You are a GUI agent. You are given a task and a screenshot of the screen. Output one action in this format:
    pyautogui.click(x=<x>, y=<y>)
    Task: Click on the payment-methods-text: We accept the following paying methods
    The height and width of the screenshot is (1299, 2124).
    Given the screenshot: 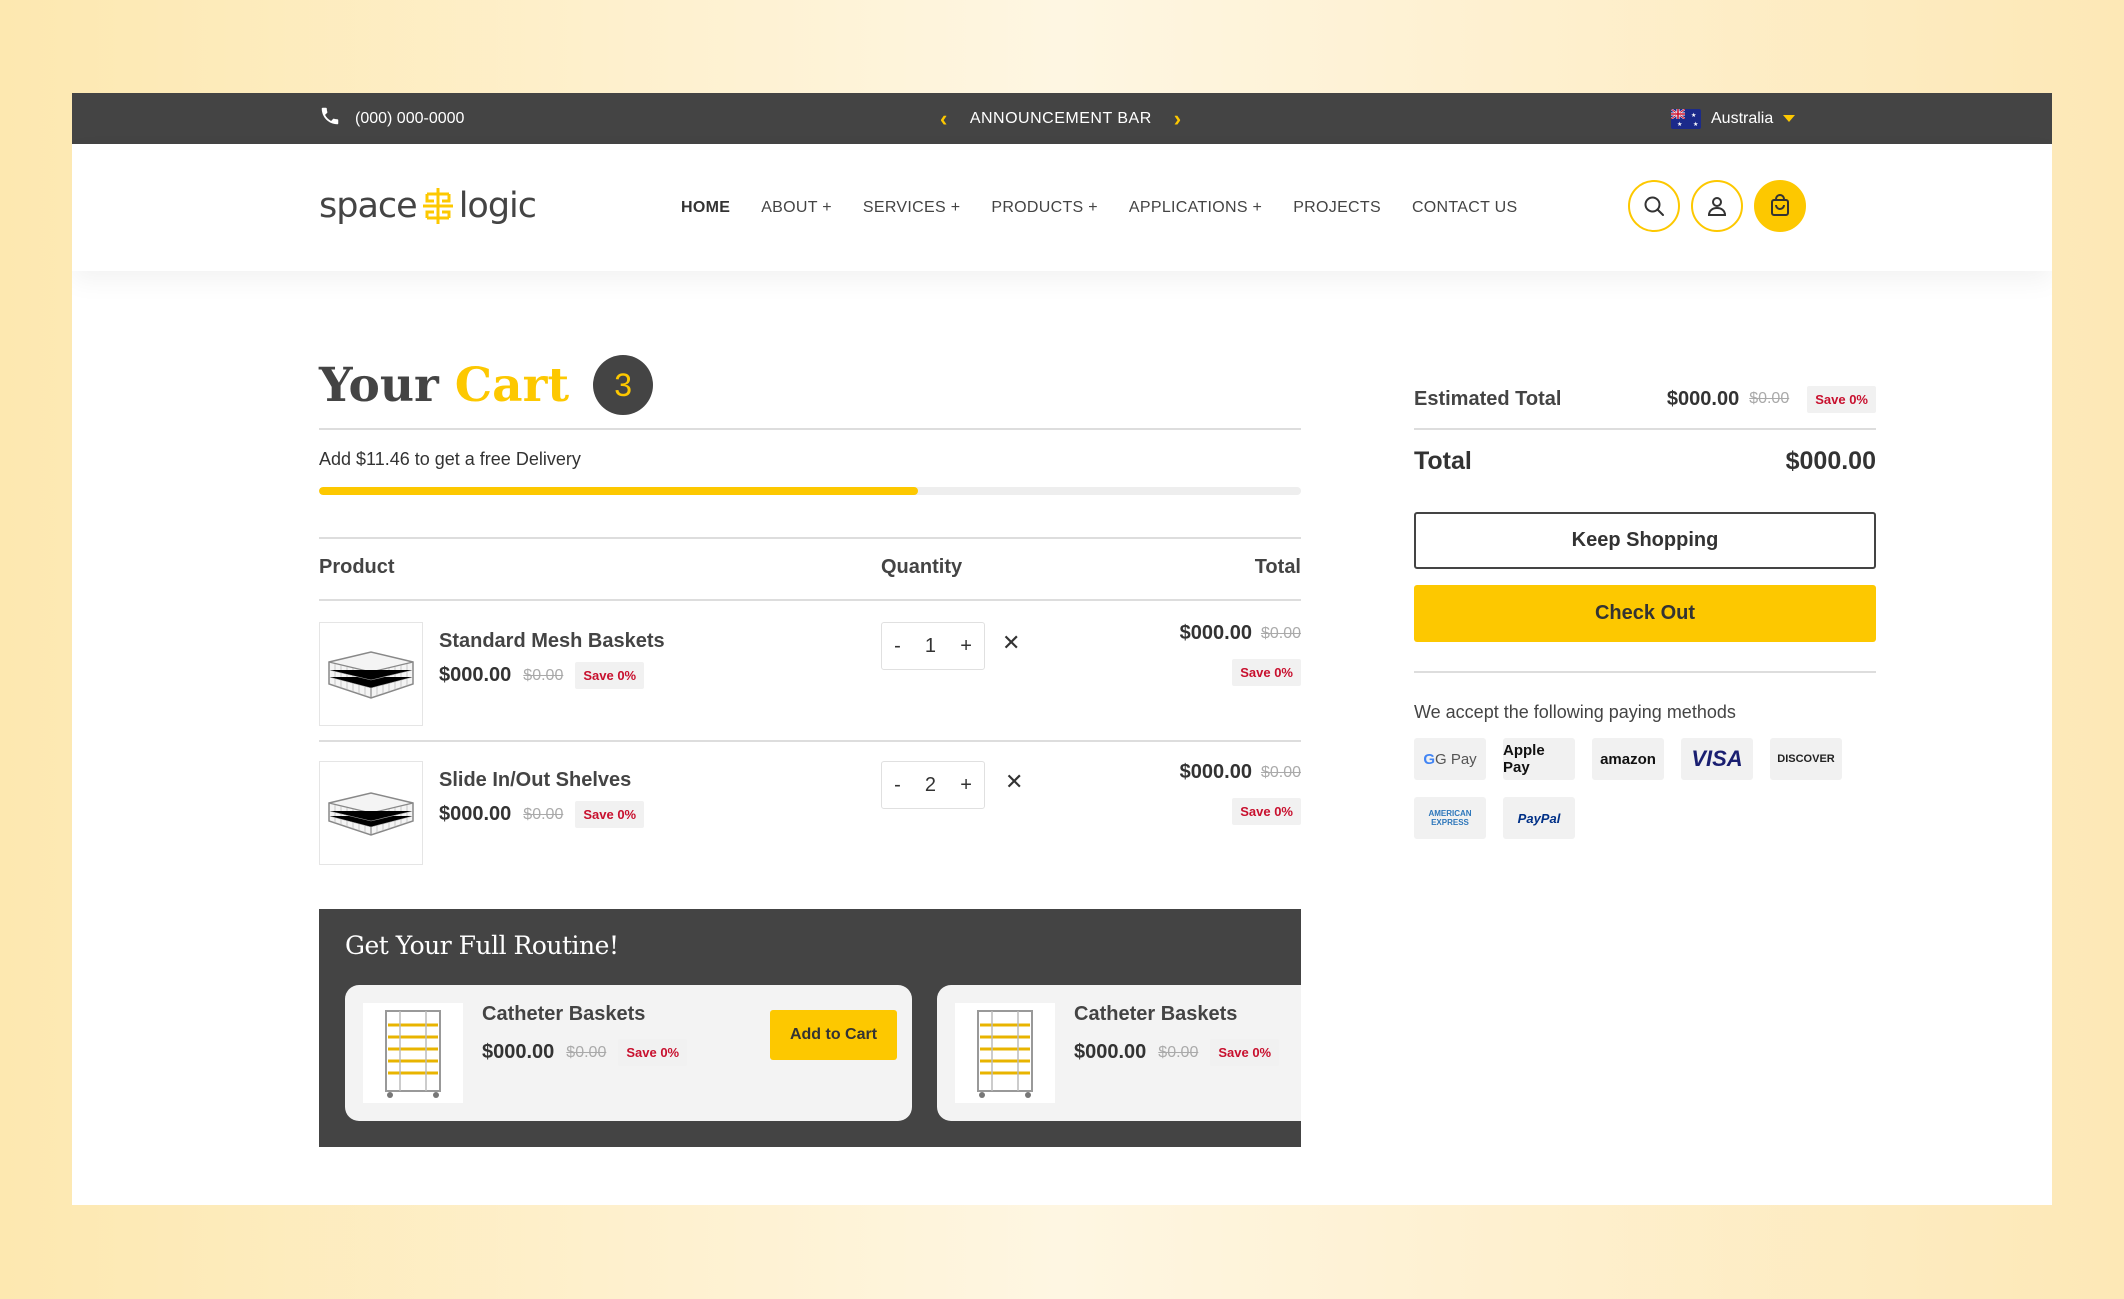 What is the action you would take?
    pyautogui.click(x=1575, y=712)
    